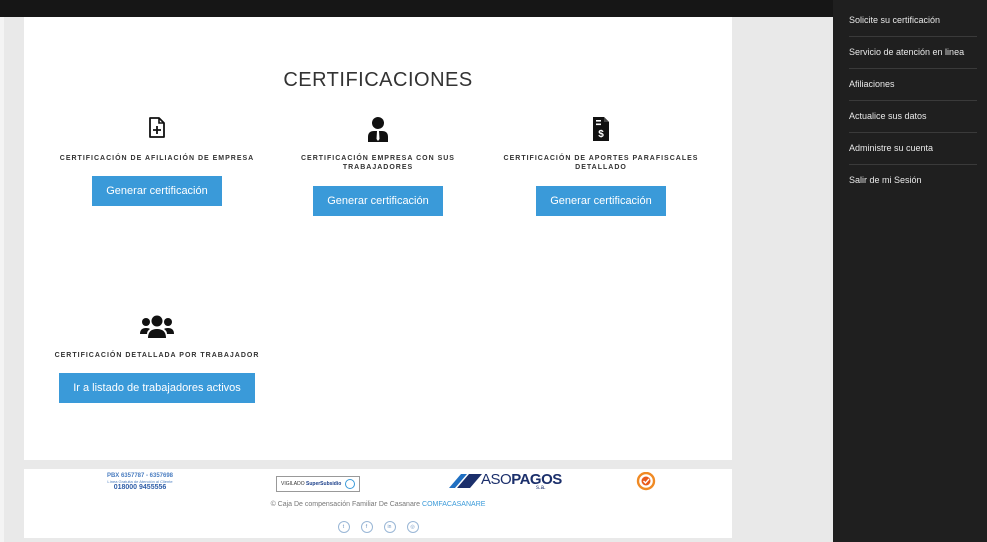 This screenshot has width=987, height=542. What do you see at coordinates (913, 149) in the screenshot?
I see `sidebar-item-administre-cuenta: Administre su cuenta` at bounding box center [913, 149].